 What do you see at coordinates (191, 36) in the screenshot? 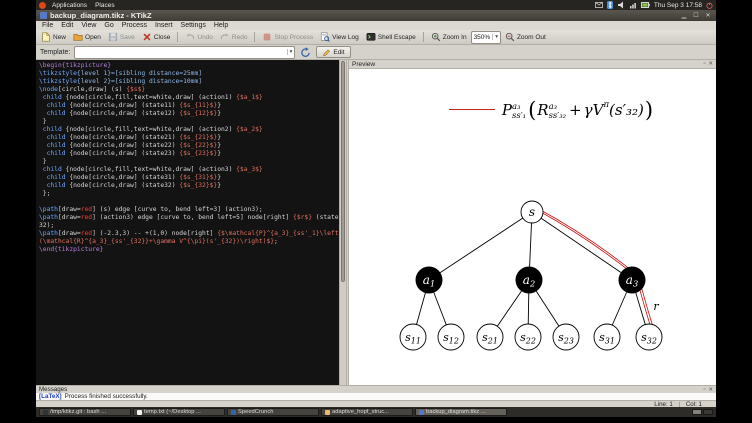
I see `undo-icon` at bounding box center [191, 36].